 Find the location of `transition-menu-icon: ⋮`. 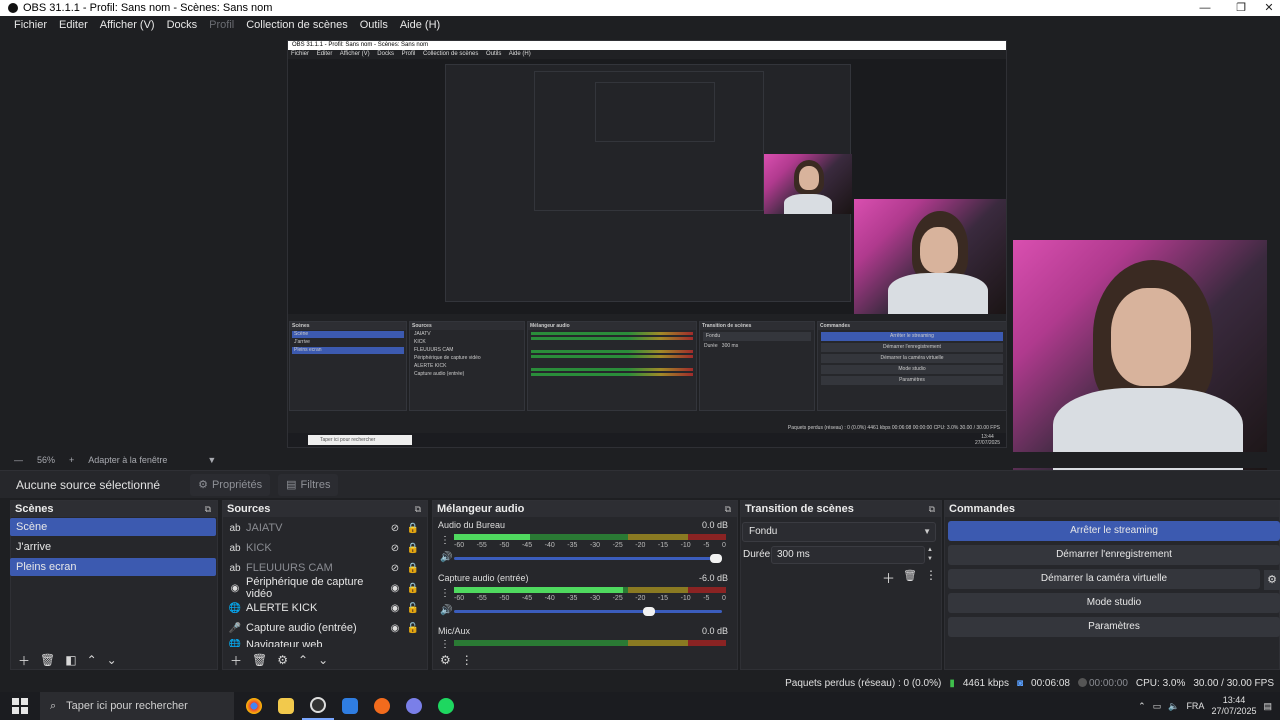

transition-menu-icon: ⋮ is located at coordinates (931, 575).